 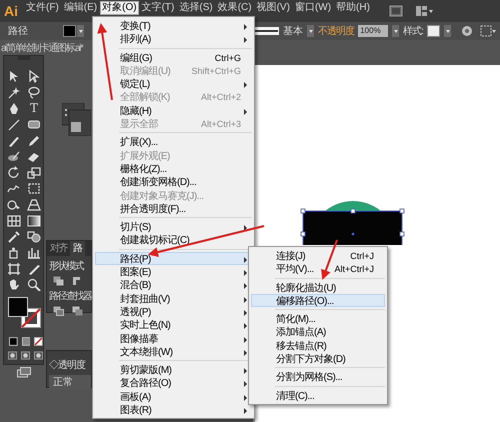 I want to click on zoom-icon, so click(x=34, y=284).